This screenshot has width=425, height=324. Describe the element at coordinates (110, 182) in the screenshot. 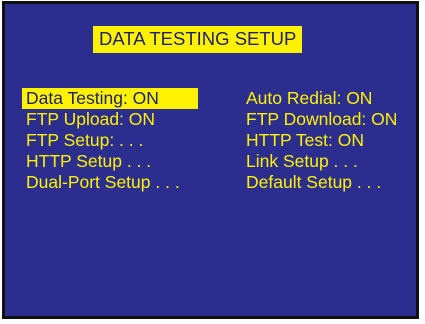

I see `menu-item-dual-port-setup: Dual-Port Setup . . .` at that location.